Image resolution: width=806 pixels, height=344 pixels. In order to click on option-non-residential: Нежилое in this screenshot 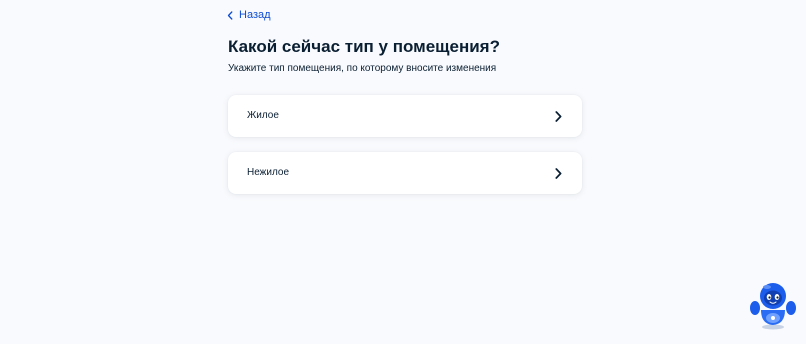, I will do `click(405, 173)`.